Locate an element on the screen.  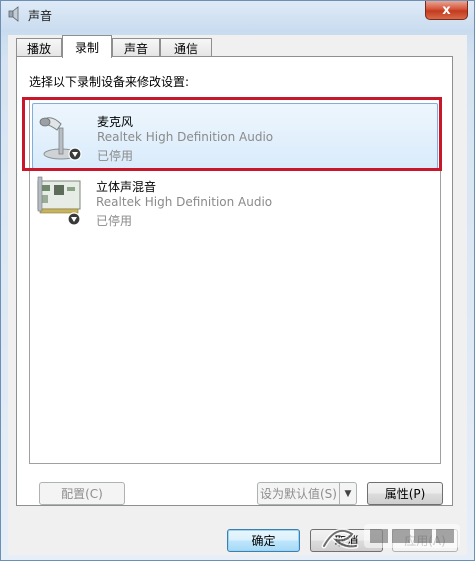
speaker-icon is located at coordinates (13, 14).